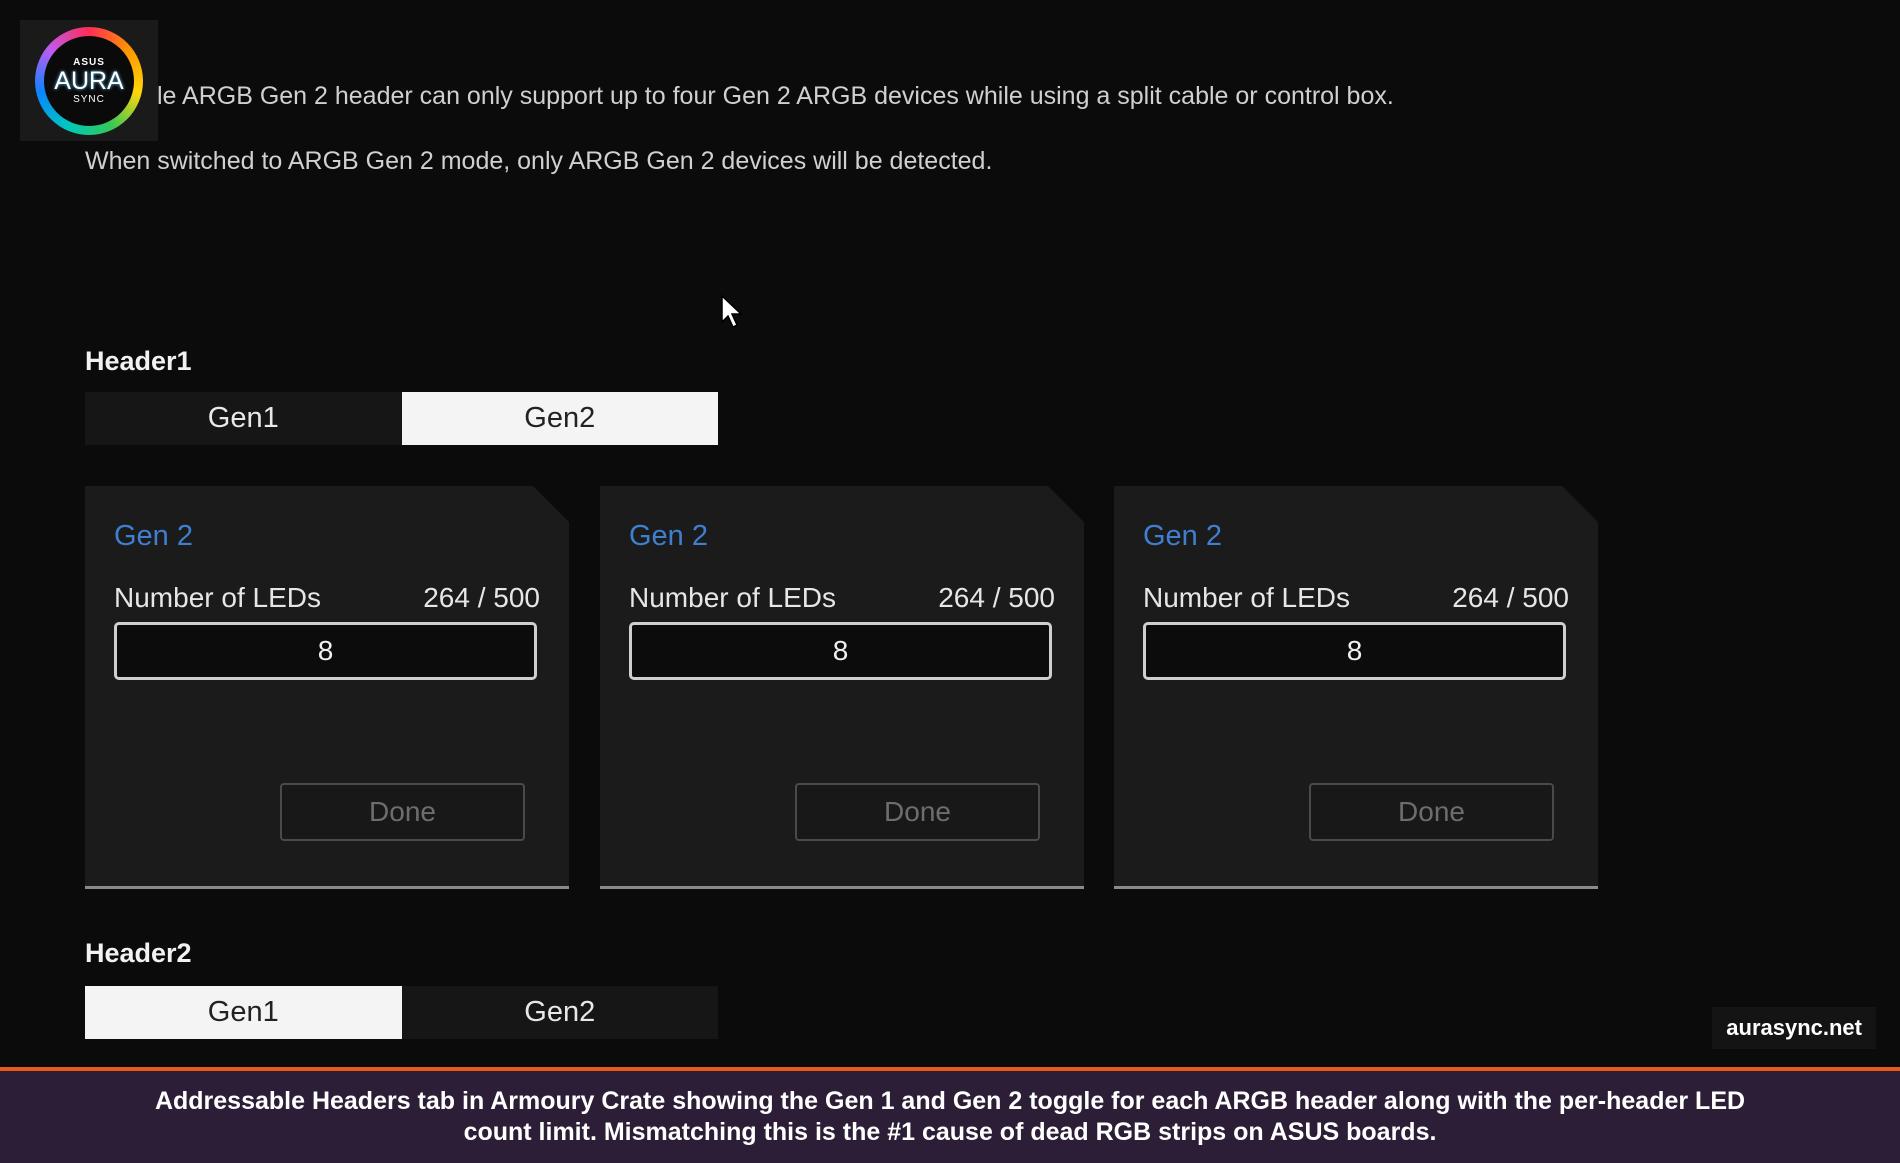  Describe the element at coordinates (327, 687) in the screenshot. I see `device-card-1: Gen 2 Number of LEDs 264 / 500 Done` at that location.